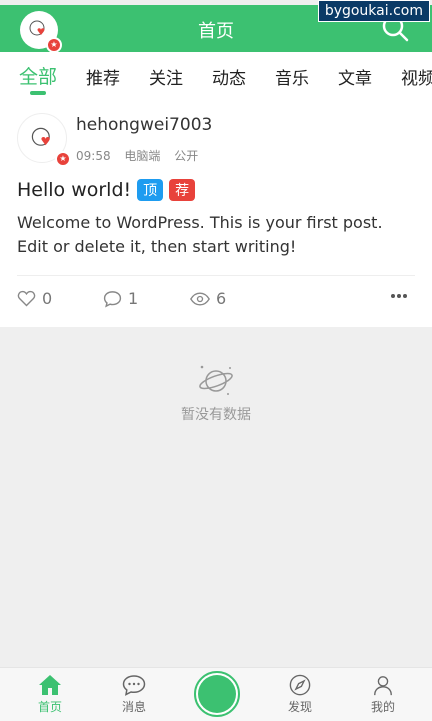  I want to click on nav-mine: 我的, so click(383, 694).